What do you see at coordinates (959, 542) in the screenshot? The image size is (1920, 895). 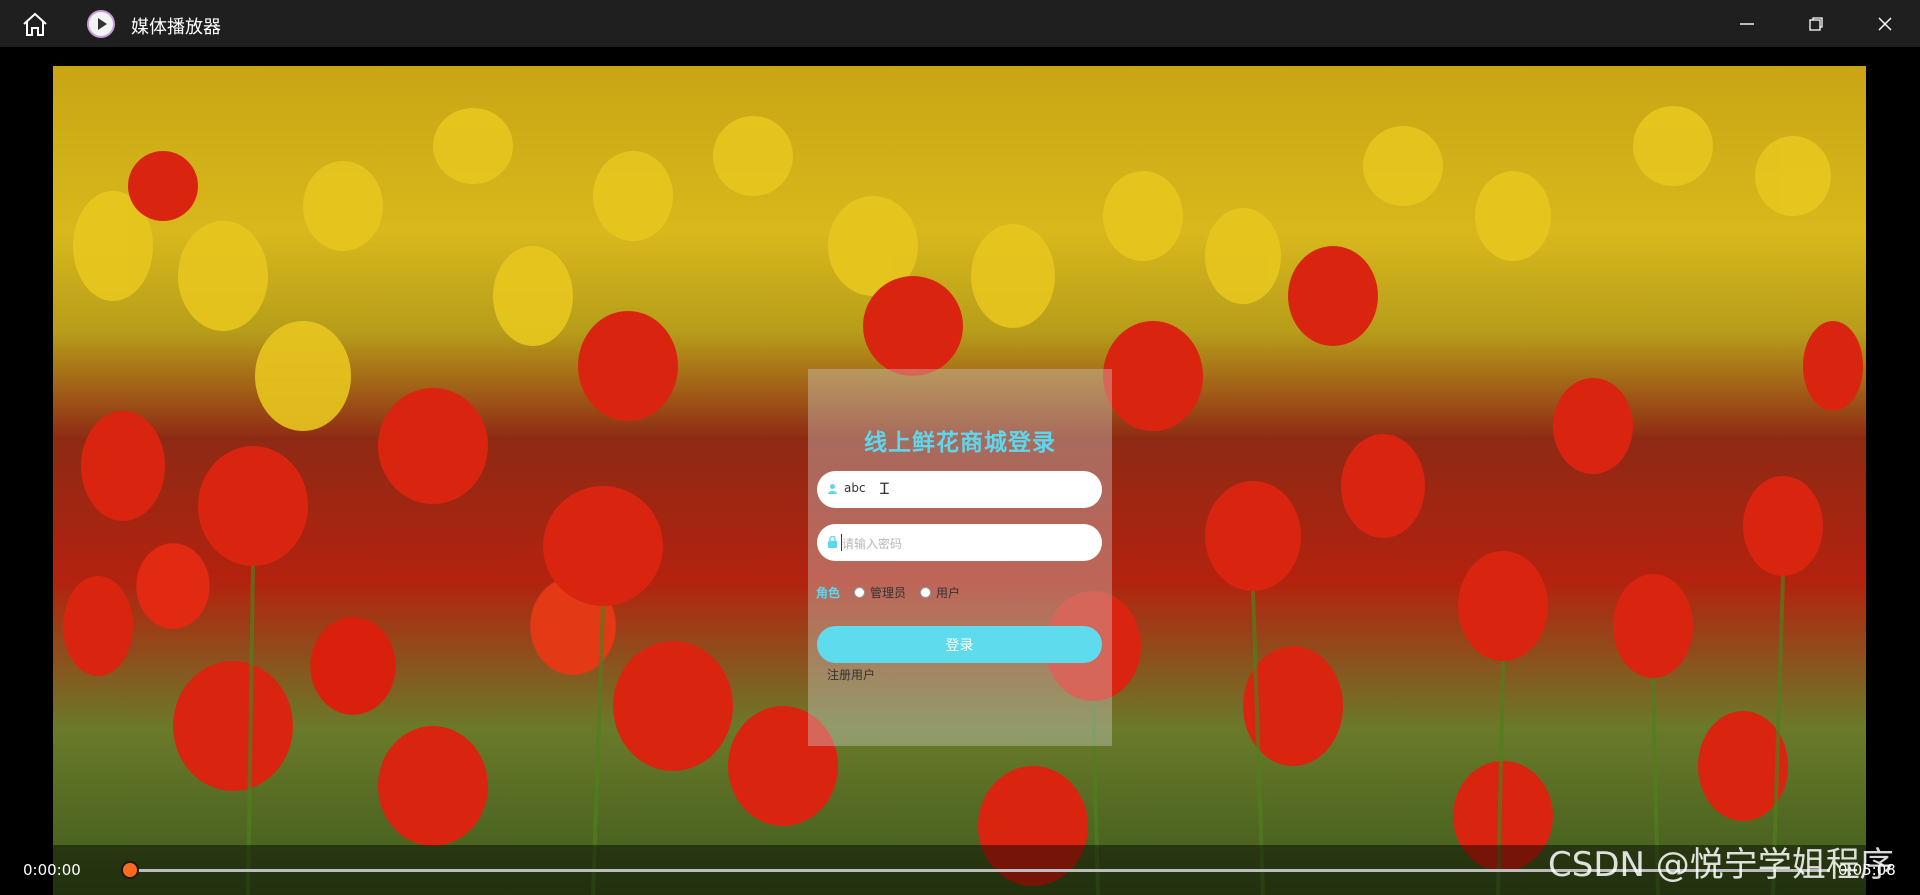 I see `password-input: 请输入密码` at bounding box center [959, 542].